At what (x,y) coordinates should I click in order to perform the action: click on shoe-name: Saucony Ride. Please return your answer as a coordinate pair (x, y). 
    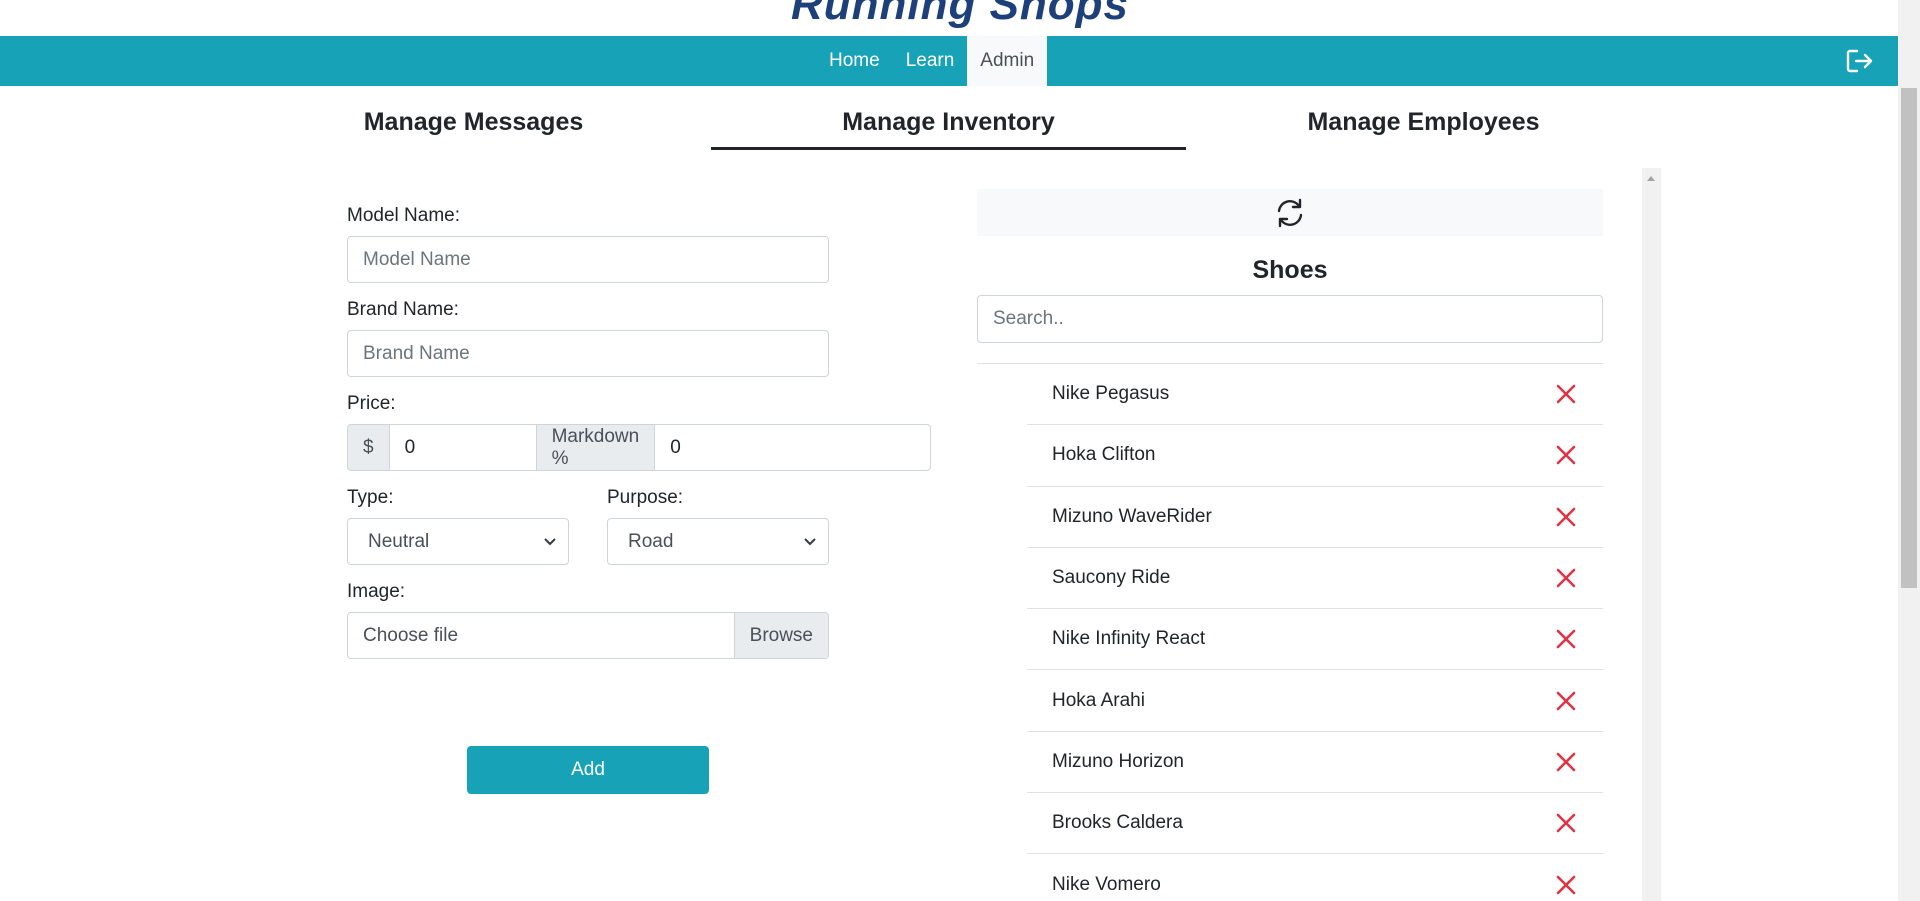
    Looking at the image, I should click on (1111, 578).